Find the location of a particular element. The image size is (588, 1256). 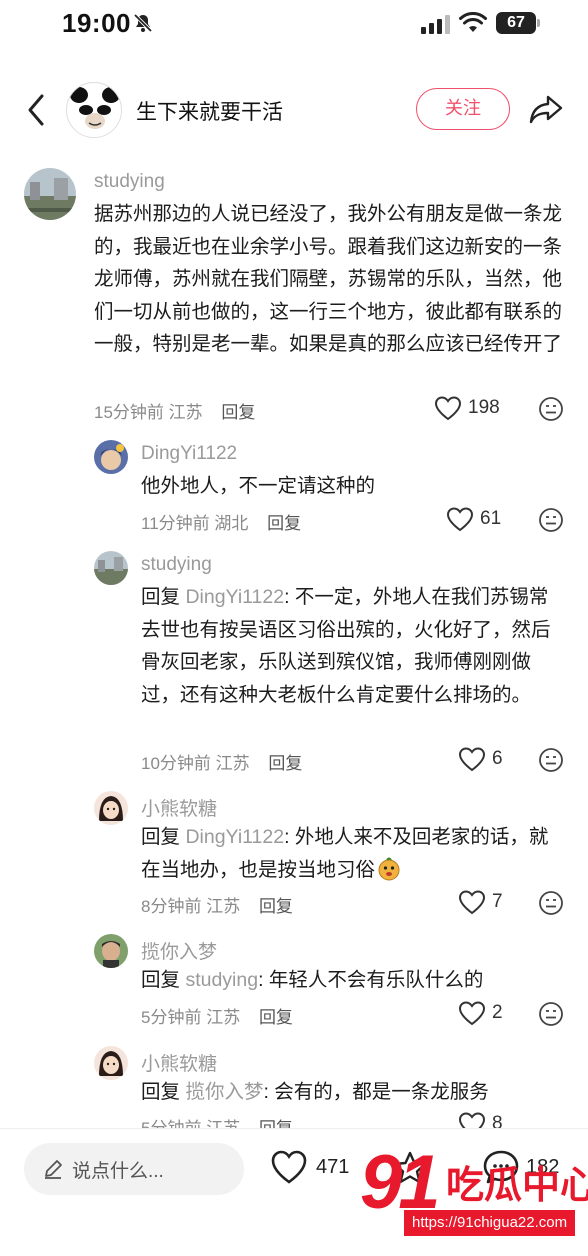

mention-link: studying is located at coordinates (221, 980).